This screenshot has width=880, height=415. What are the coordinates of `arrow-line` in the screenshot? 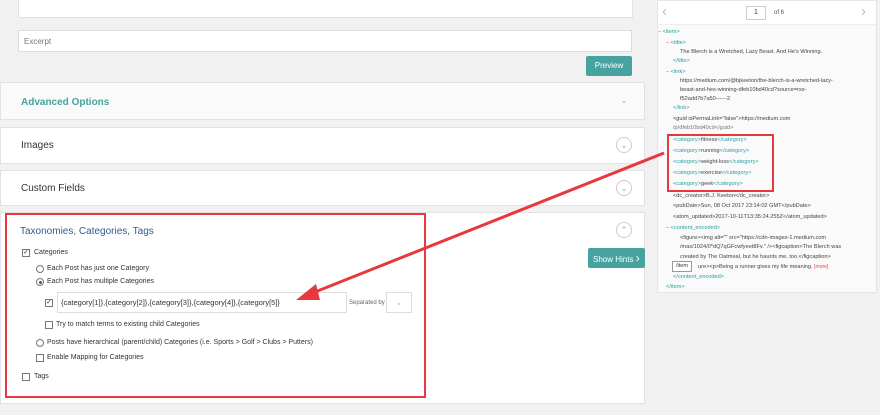 It's located at (487, 223).